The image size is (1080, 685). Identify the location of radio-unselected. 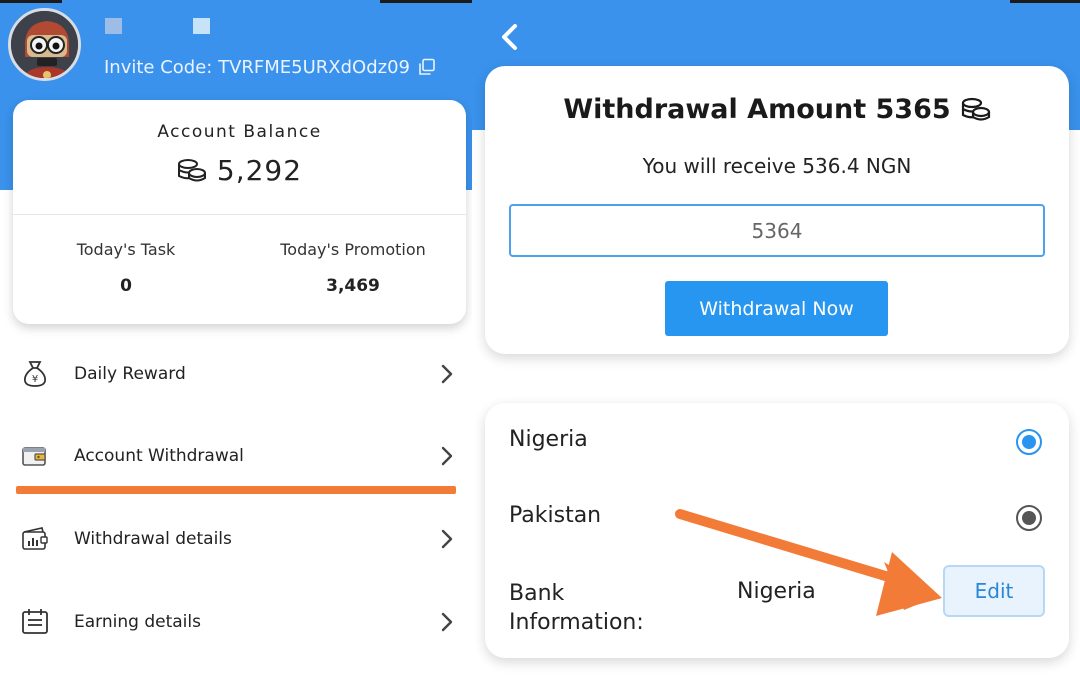
(1029, 518).